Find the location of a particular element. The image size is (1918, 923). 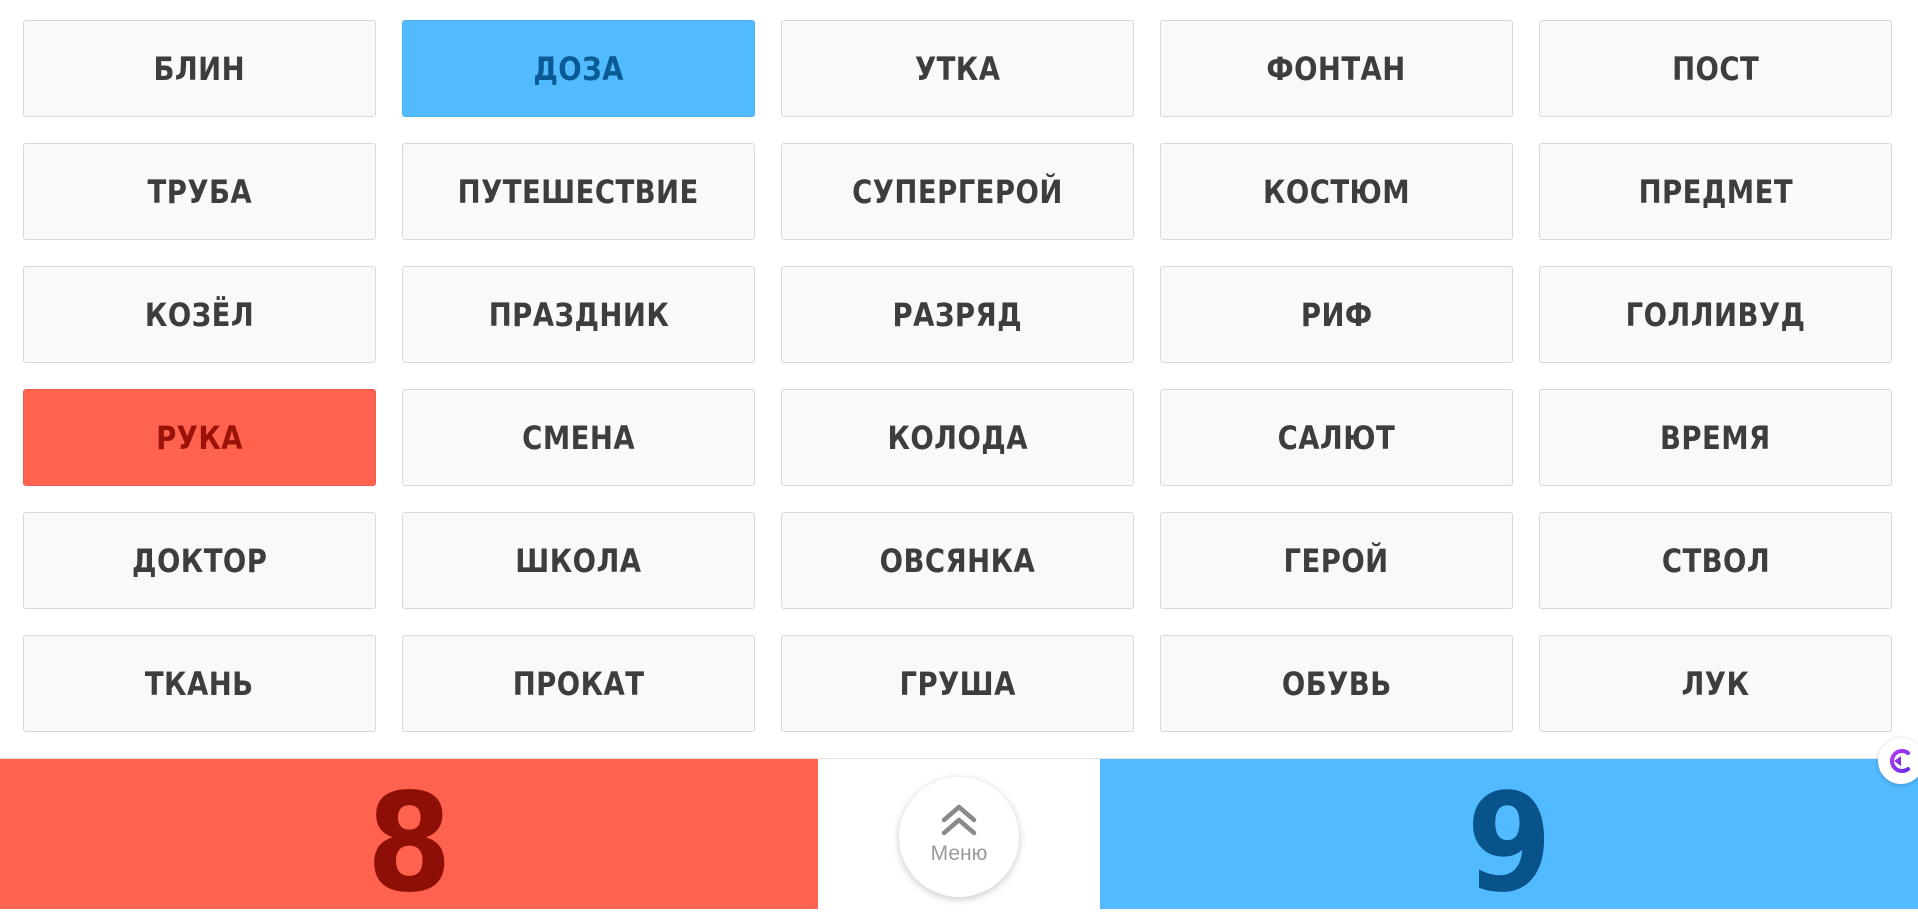

word-card: ПРЕДМЕТ is located at coordinates (1715, 191).